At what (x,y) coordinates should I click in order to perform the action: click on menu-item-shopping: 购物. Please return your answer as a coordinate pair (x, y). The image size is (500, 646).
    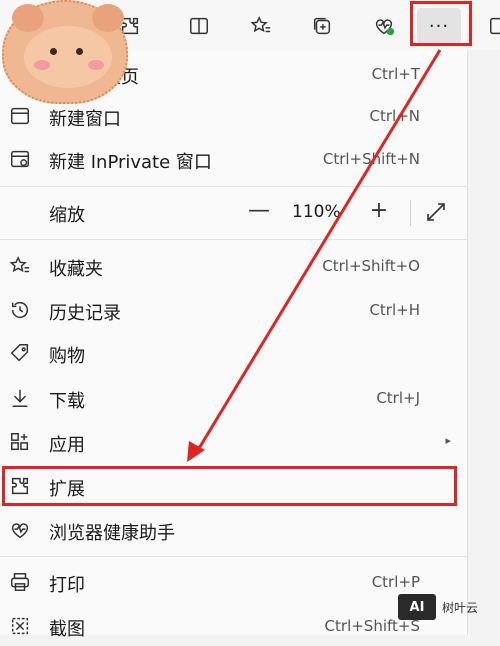
    Looking at the image, I should click on (233, 353).